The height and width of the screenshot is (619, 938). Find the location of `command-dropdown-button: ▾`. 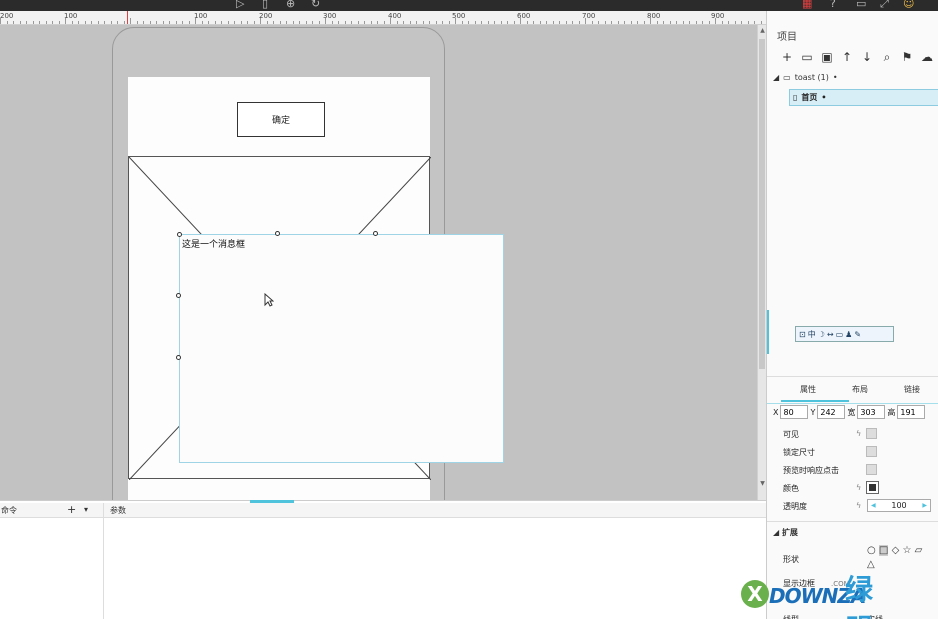

command-dropdown-button: ▾ is located at coordinates (86, 509).